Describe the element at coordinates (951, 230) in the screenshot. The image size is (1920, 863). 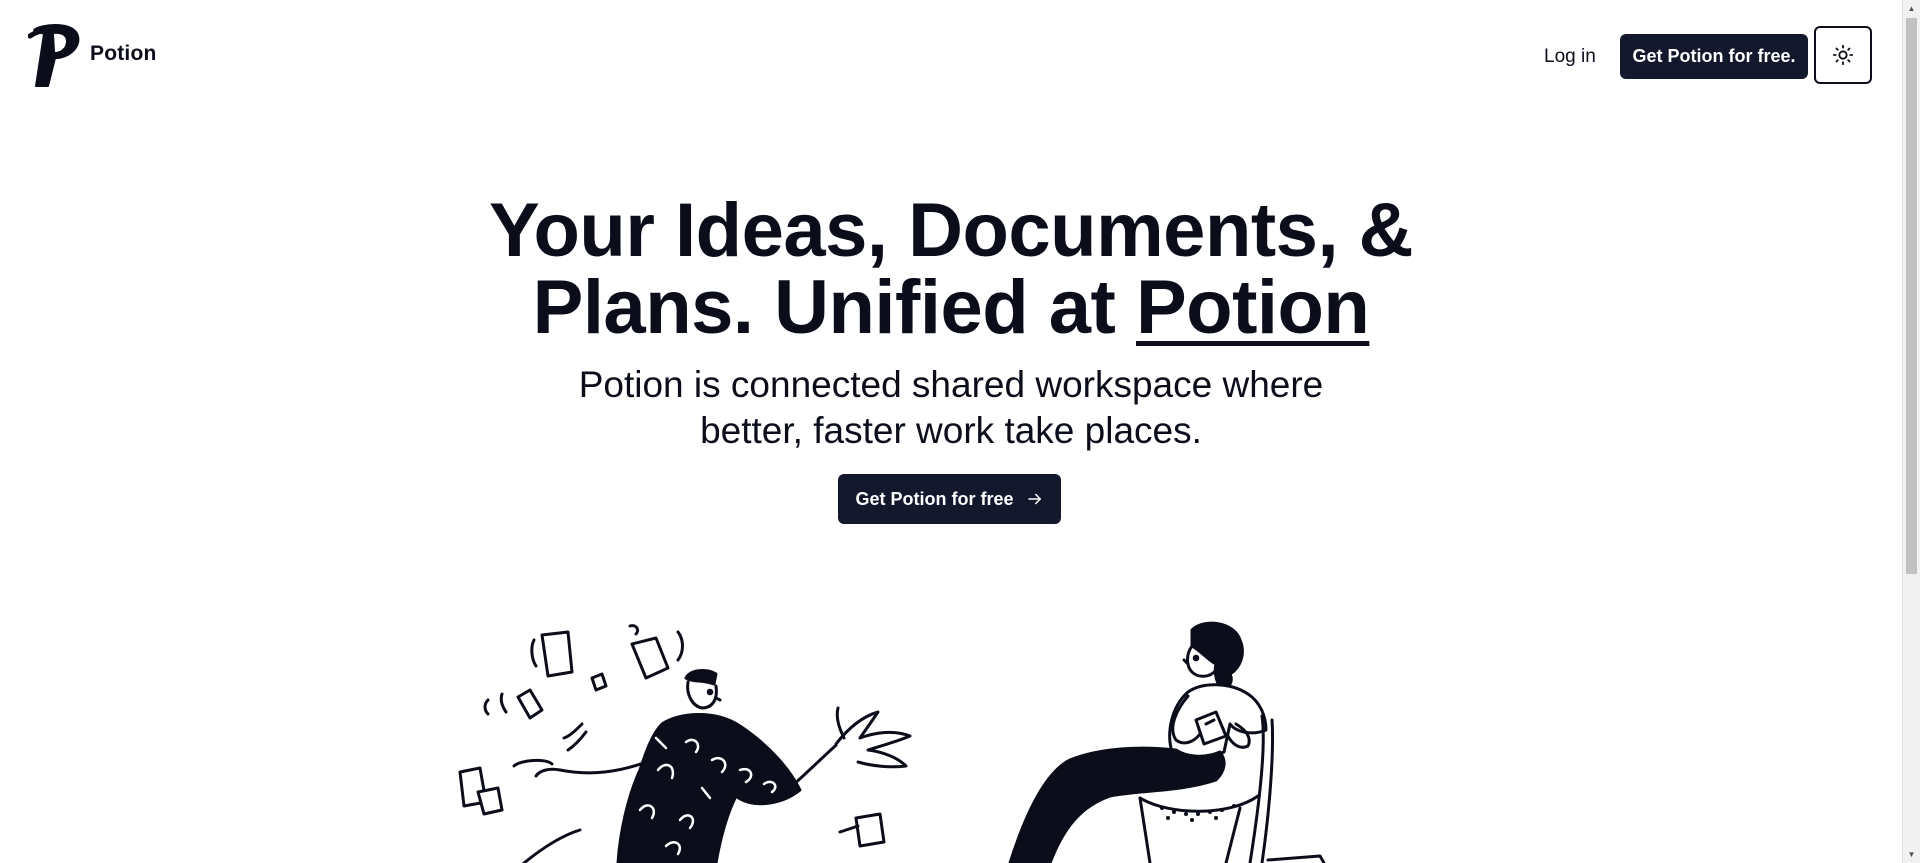
I see `hero-title-line-1: Your Ideas, Documents, &` at that location.